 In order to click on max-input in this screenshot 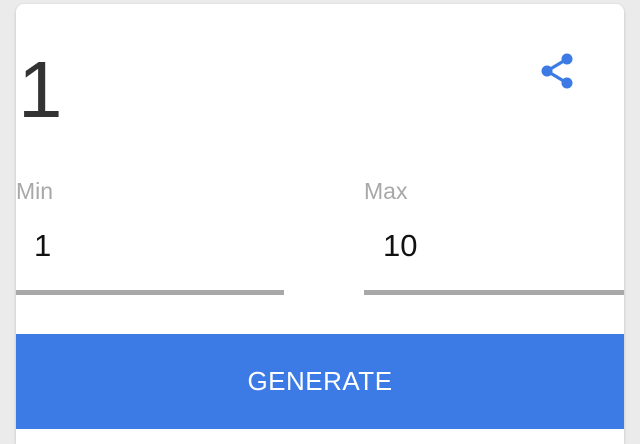, I will do `click(498, 246)`.